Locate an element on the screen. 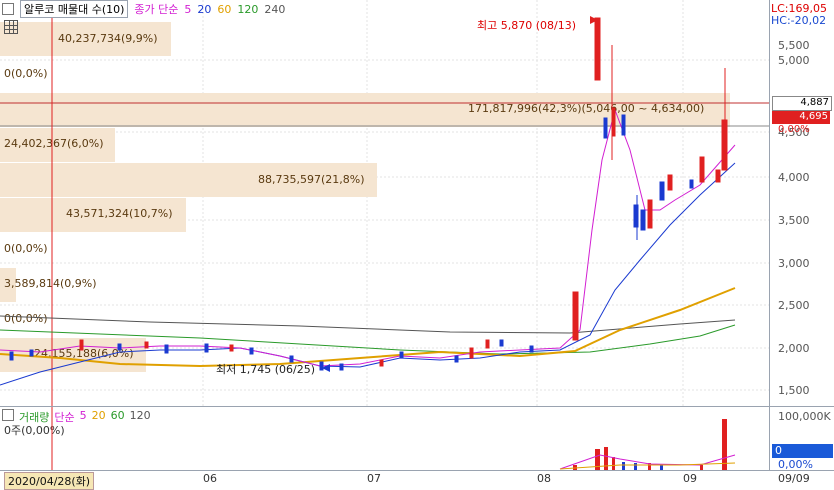 The height and width of the screenshot is (490, 834). high-price-box: 4,887 is located at coordinates (802, 103).